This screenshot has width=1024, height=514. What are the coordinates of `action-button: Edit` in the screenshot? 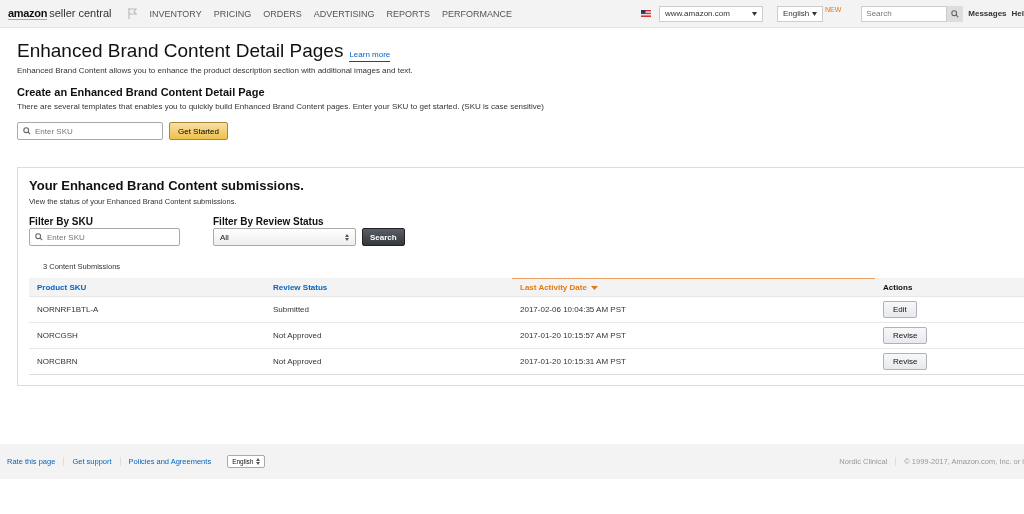 It's located at (900, 309).